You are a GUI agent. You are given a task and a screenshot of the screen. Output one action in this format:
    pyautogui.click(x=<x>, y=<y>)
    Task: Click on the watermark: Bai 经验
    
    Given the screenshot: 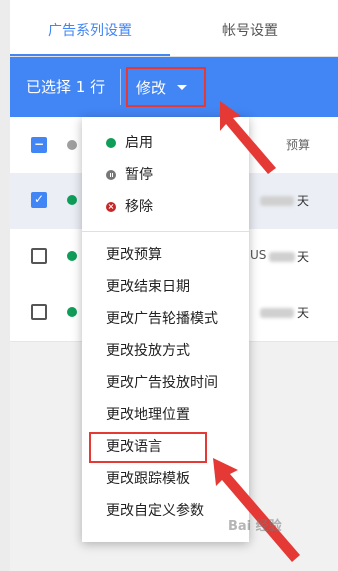 What is the action you would take?
    pyautogui.click(x=255, y=526)
    